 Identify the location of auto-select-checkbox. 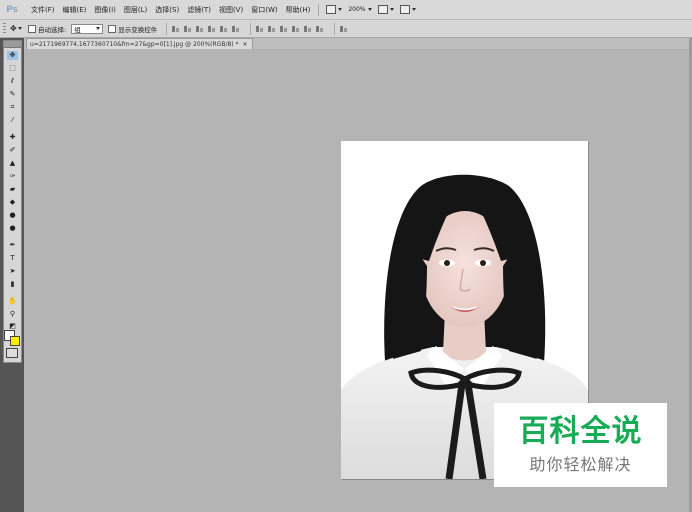
(32, 28).